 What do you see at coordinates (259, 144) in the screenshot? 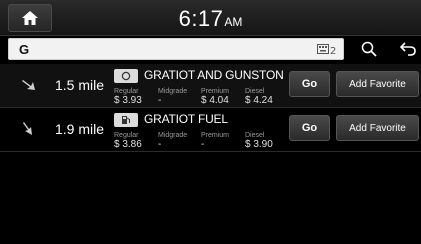
I see `grade-price: $ 3.90` at bounding box center [259, 144].